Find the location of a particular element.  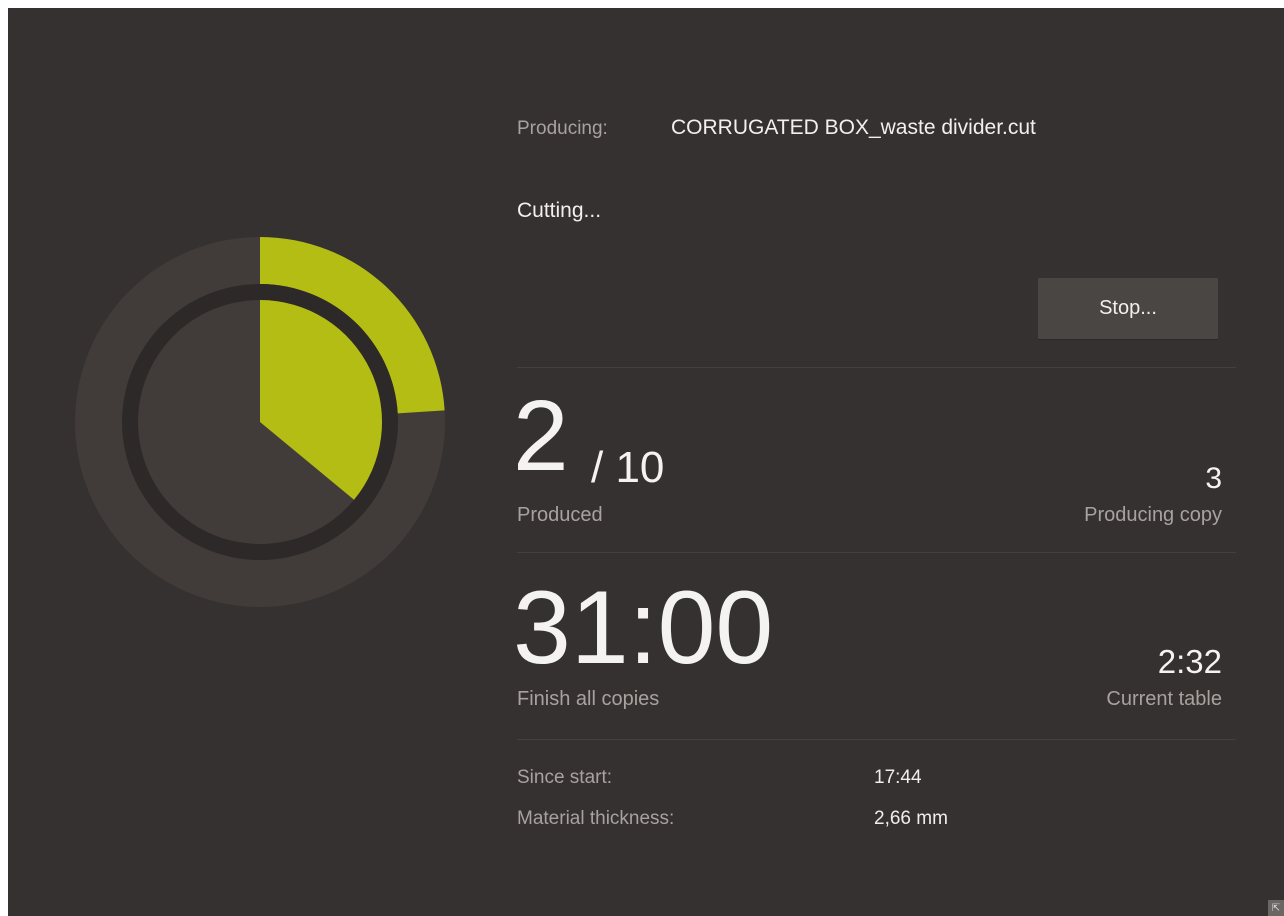

production-progress-ring is located at coordinates (260, 422).